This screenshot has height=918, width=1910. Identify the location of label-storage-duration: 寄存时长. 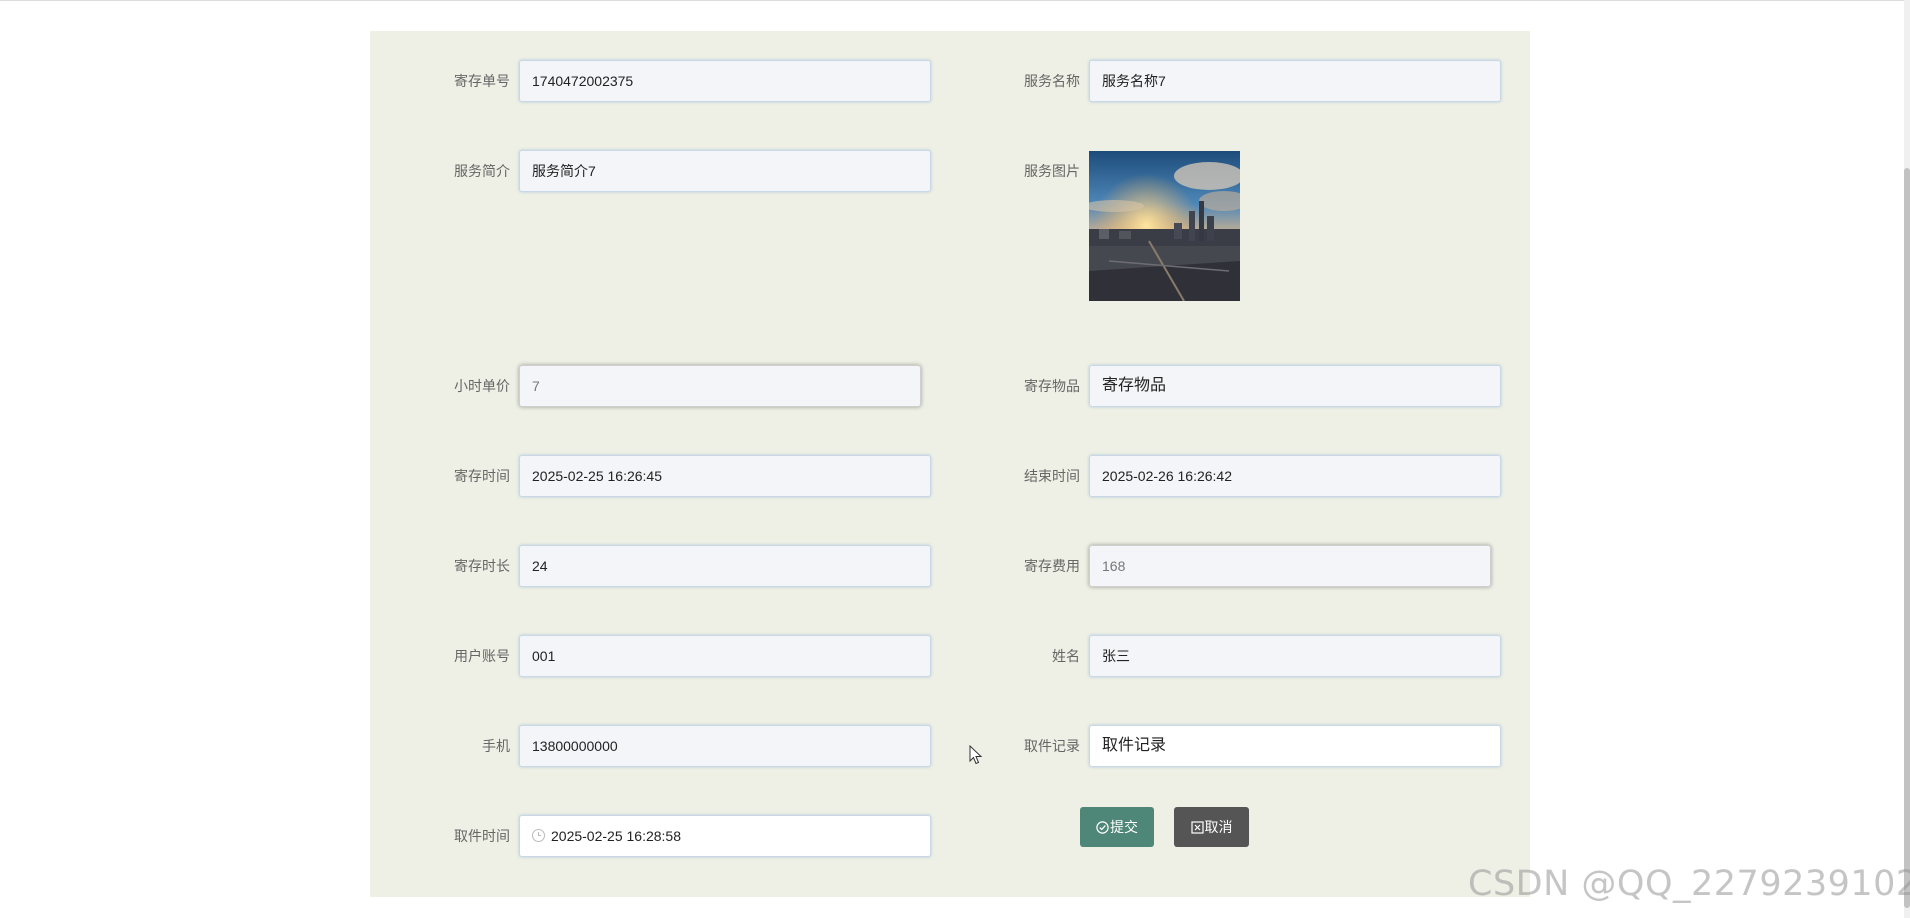
(482, 566).